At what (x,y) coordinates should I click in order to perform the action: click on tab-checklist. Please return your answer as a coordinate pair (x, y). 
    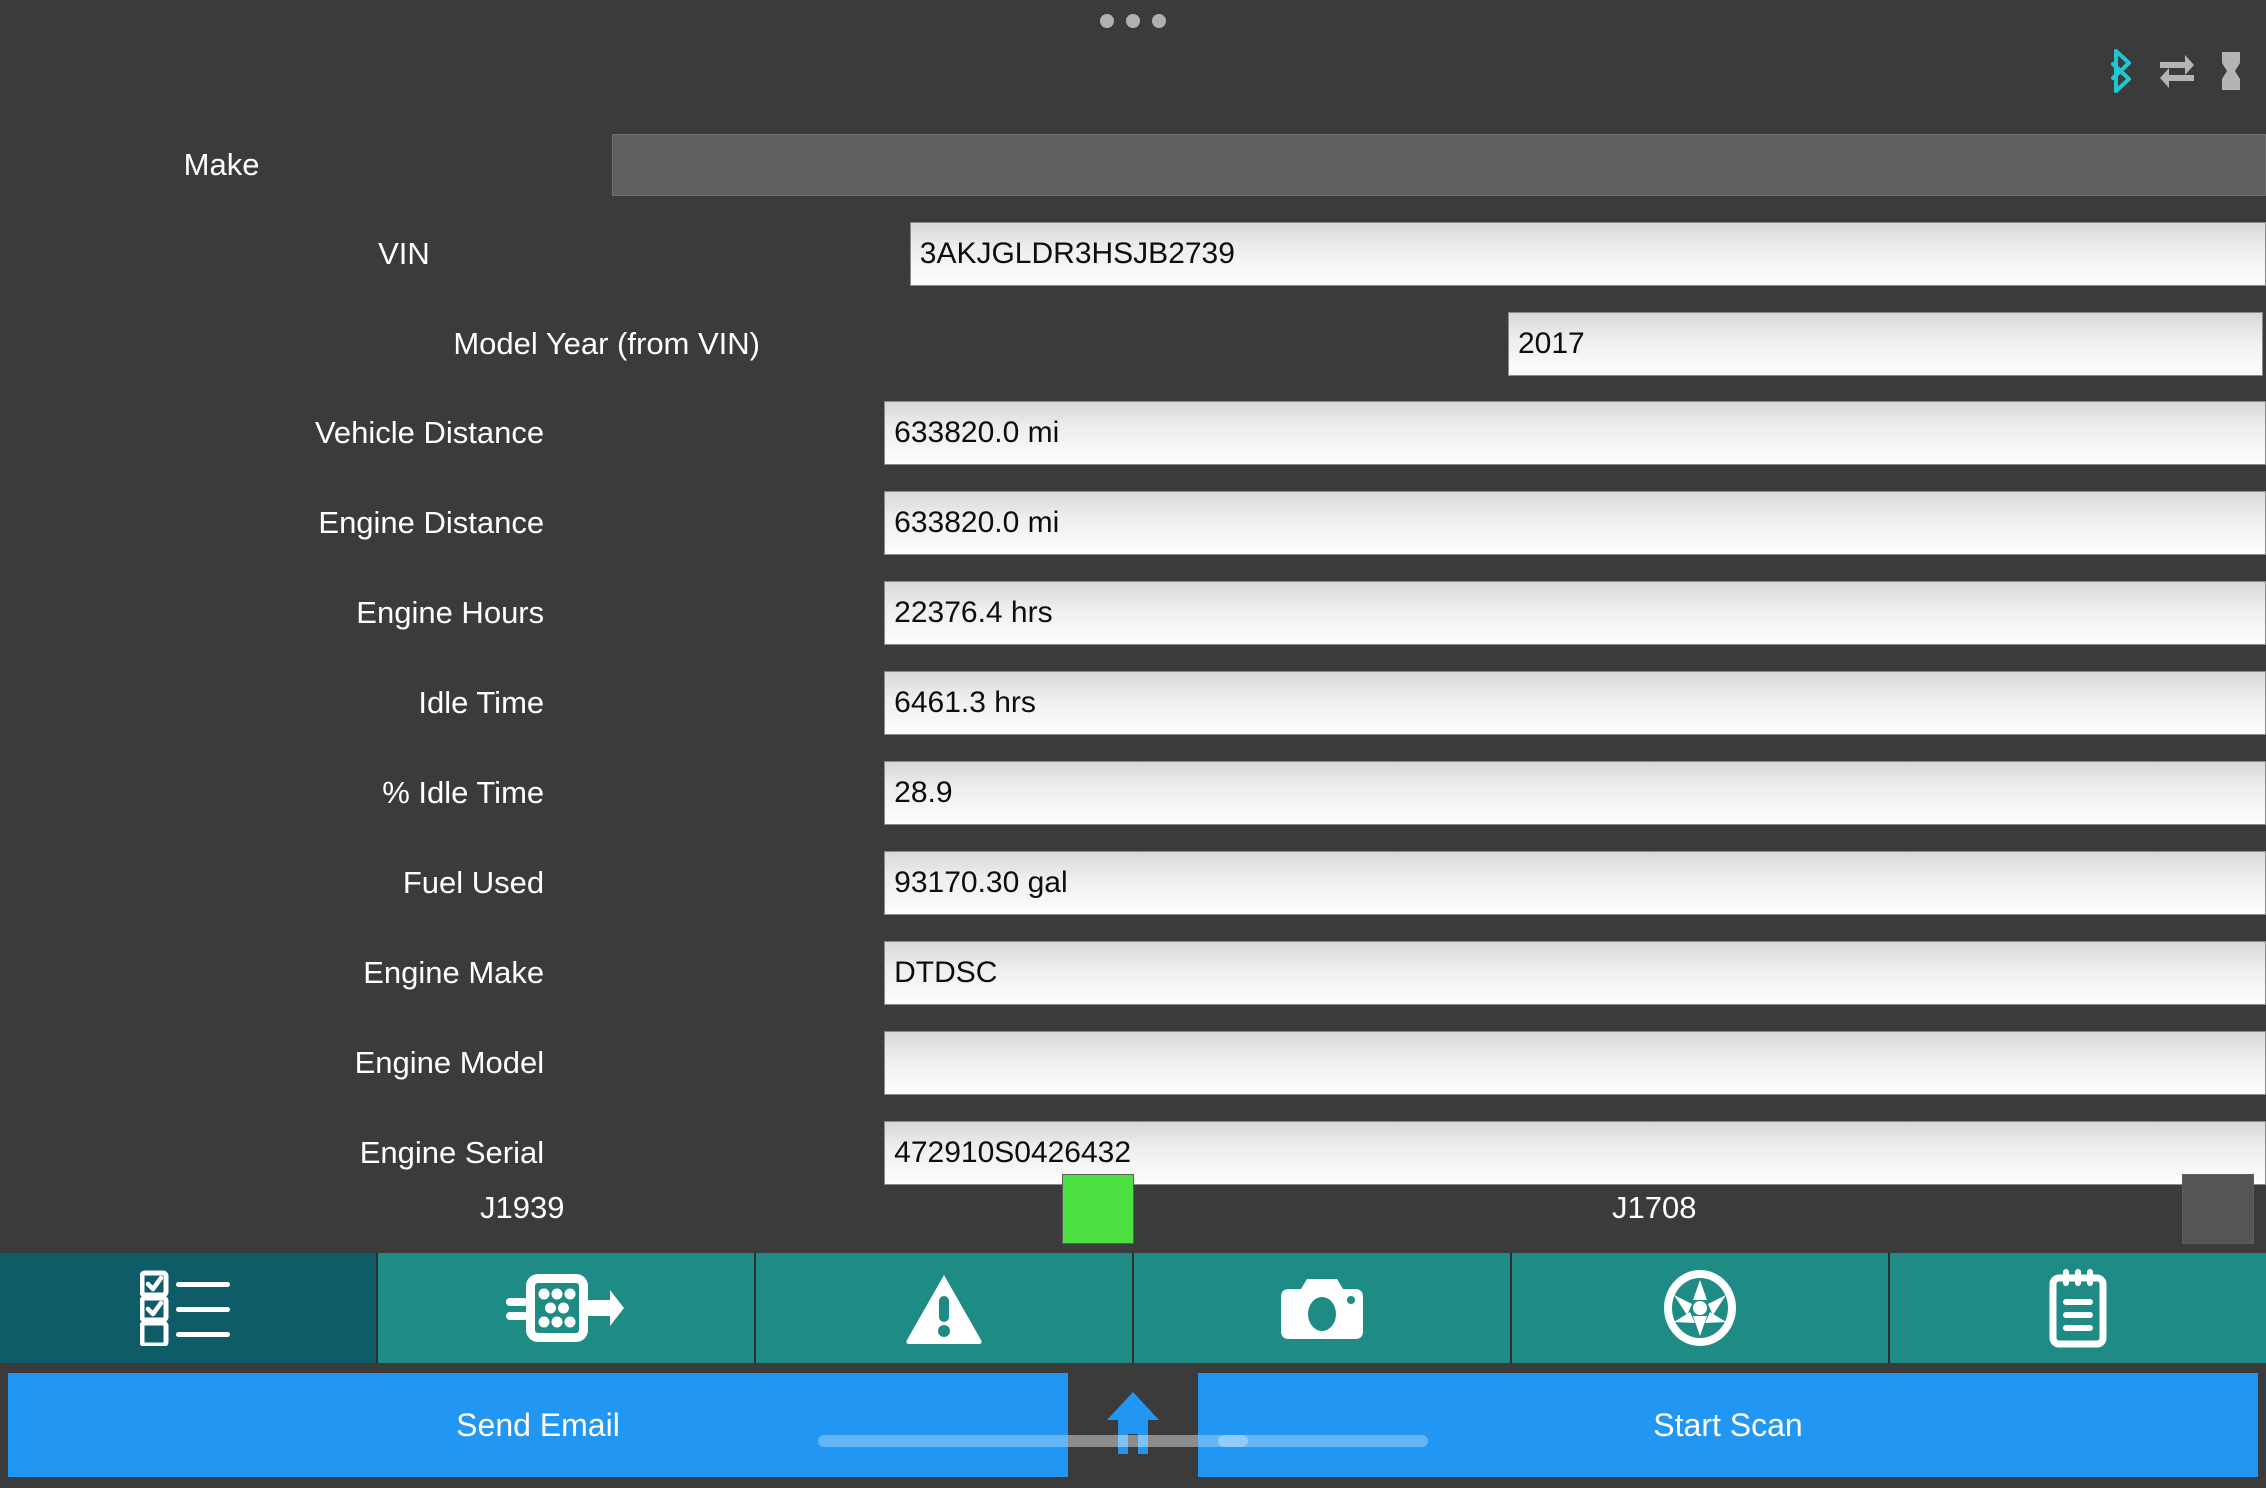
    Looking at the image, I should click on (189, 1308).